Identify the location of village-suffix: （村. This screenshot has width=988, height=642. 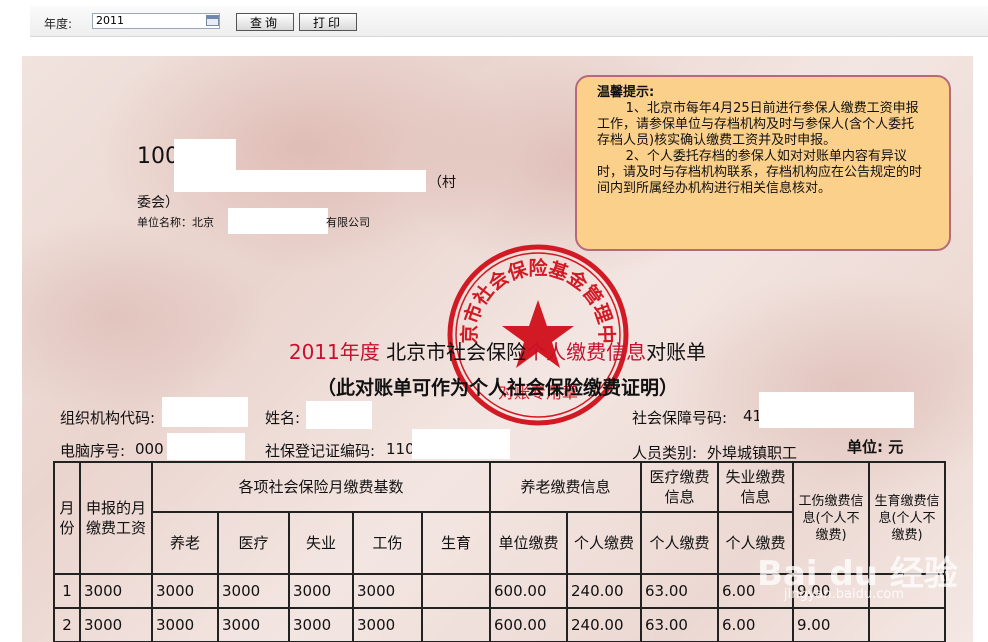
(442, 183).